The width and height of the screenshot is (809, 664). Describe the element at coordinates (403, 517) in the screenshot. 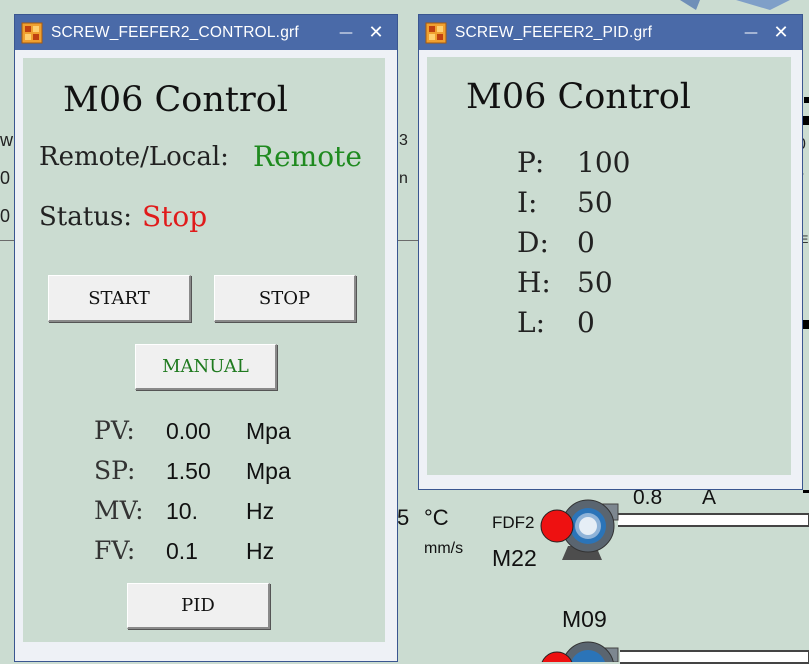

I see `temperature-value: 5` at that location.